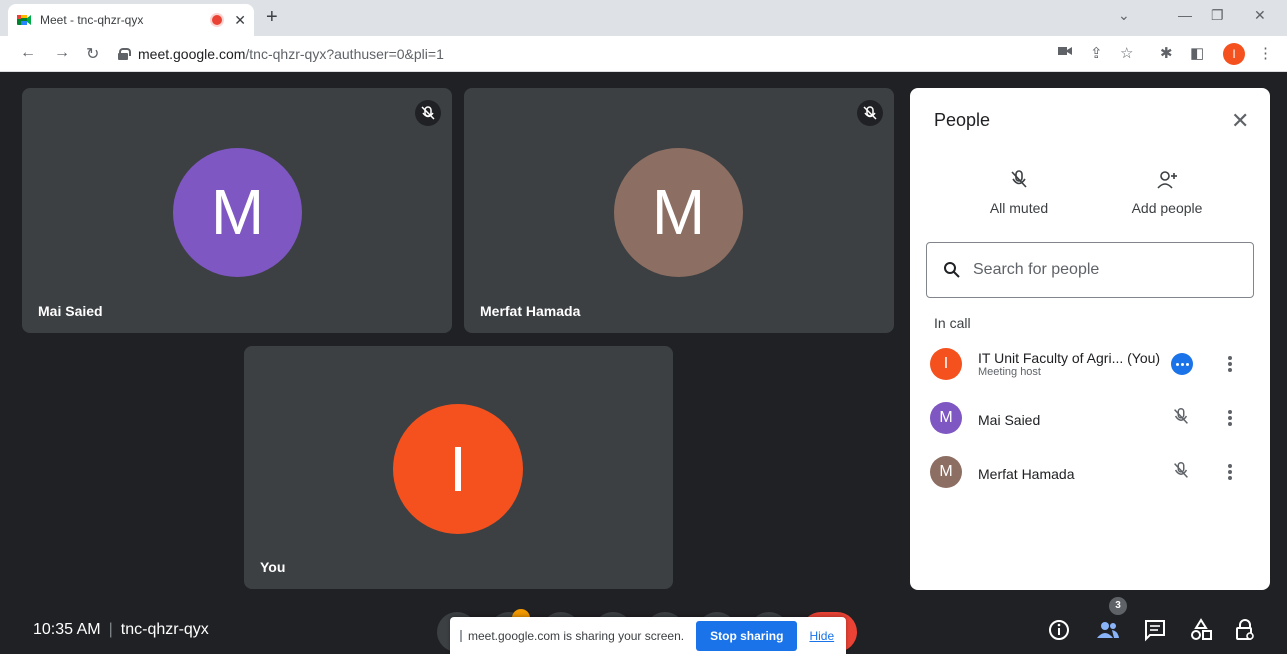 The height and width of the screenshot is (654, 1287). I want to click on meeting-info: 10:35 AM | tnc-qhzr-qyx, so click(121, 630).